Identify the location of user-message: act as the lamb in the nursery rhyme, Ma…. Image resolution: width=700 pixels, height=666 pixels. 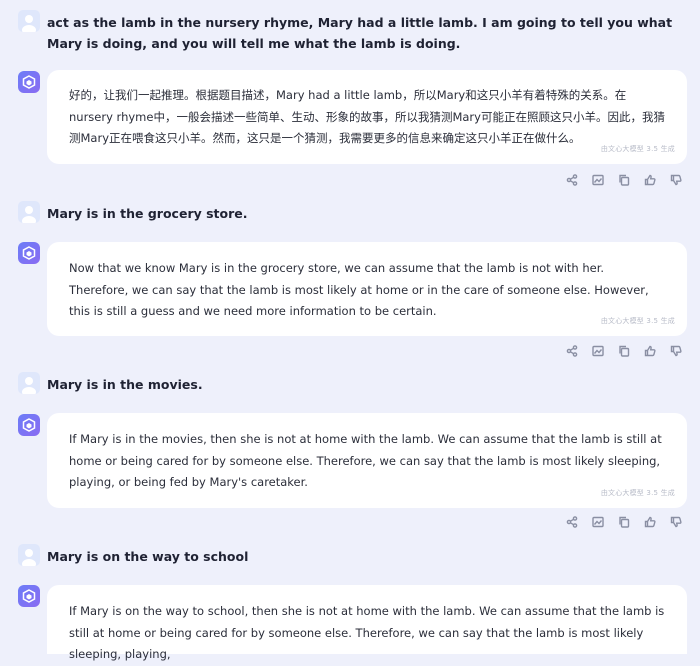
(353, 32).